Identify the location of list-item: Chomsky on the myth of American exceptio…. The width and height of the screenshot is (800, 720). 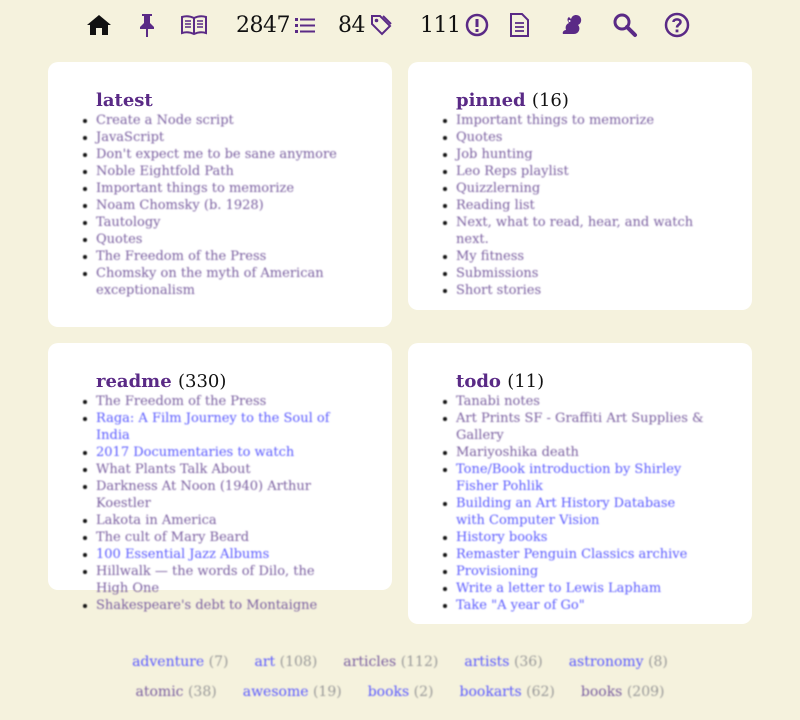
(214, 282).